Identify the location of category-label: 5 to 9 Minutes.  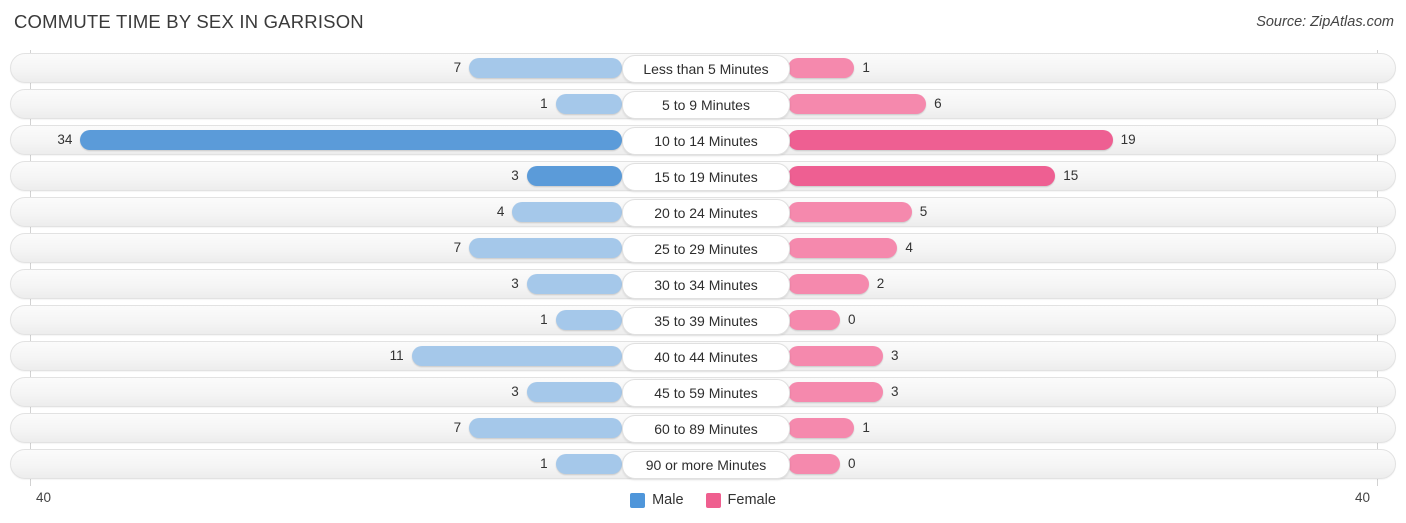
(706, 105).